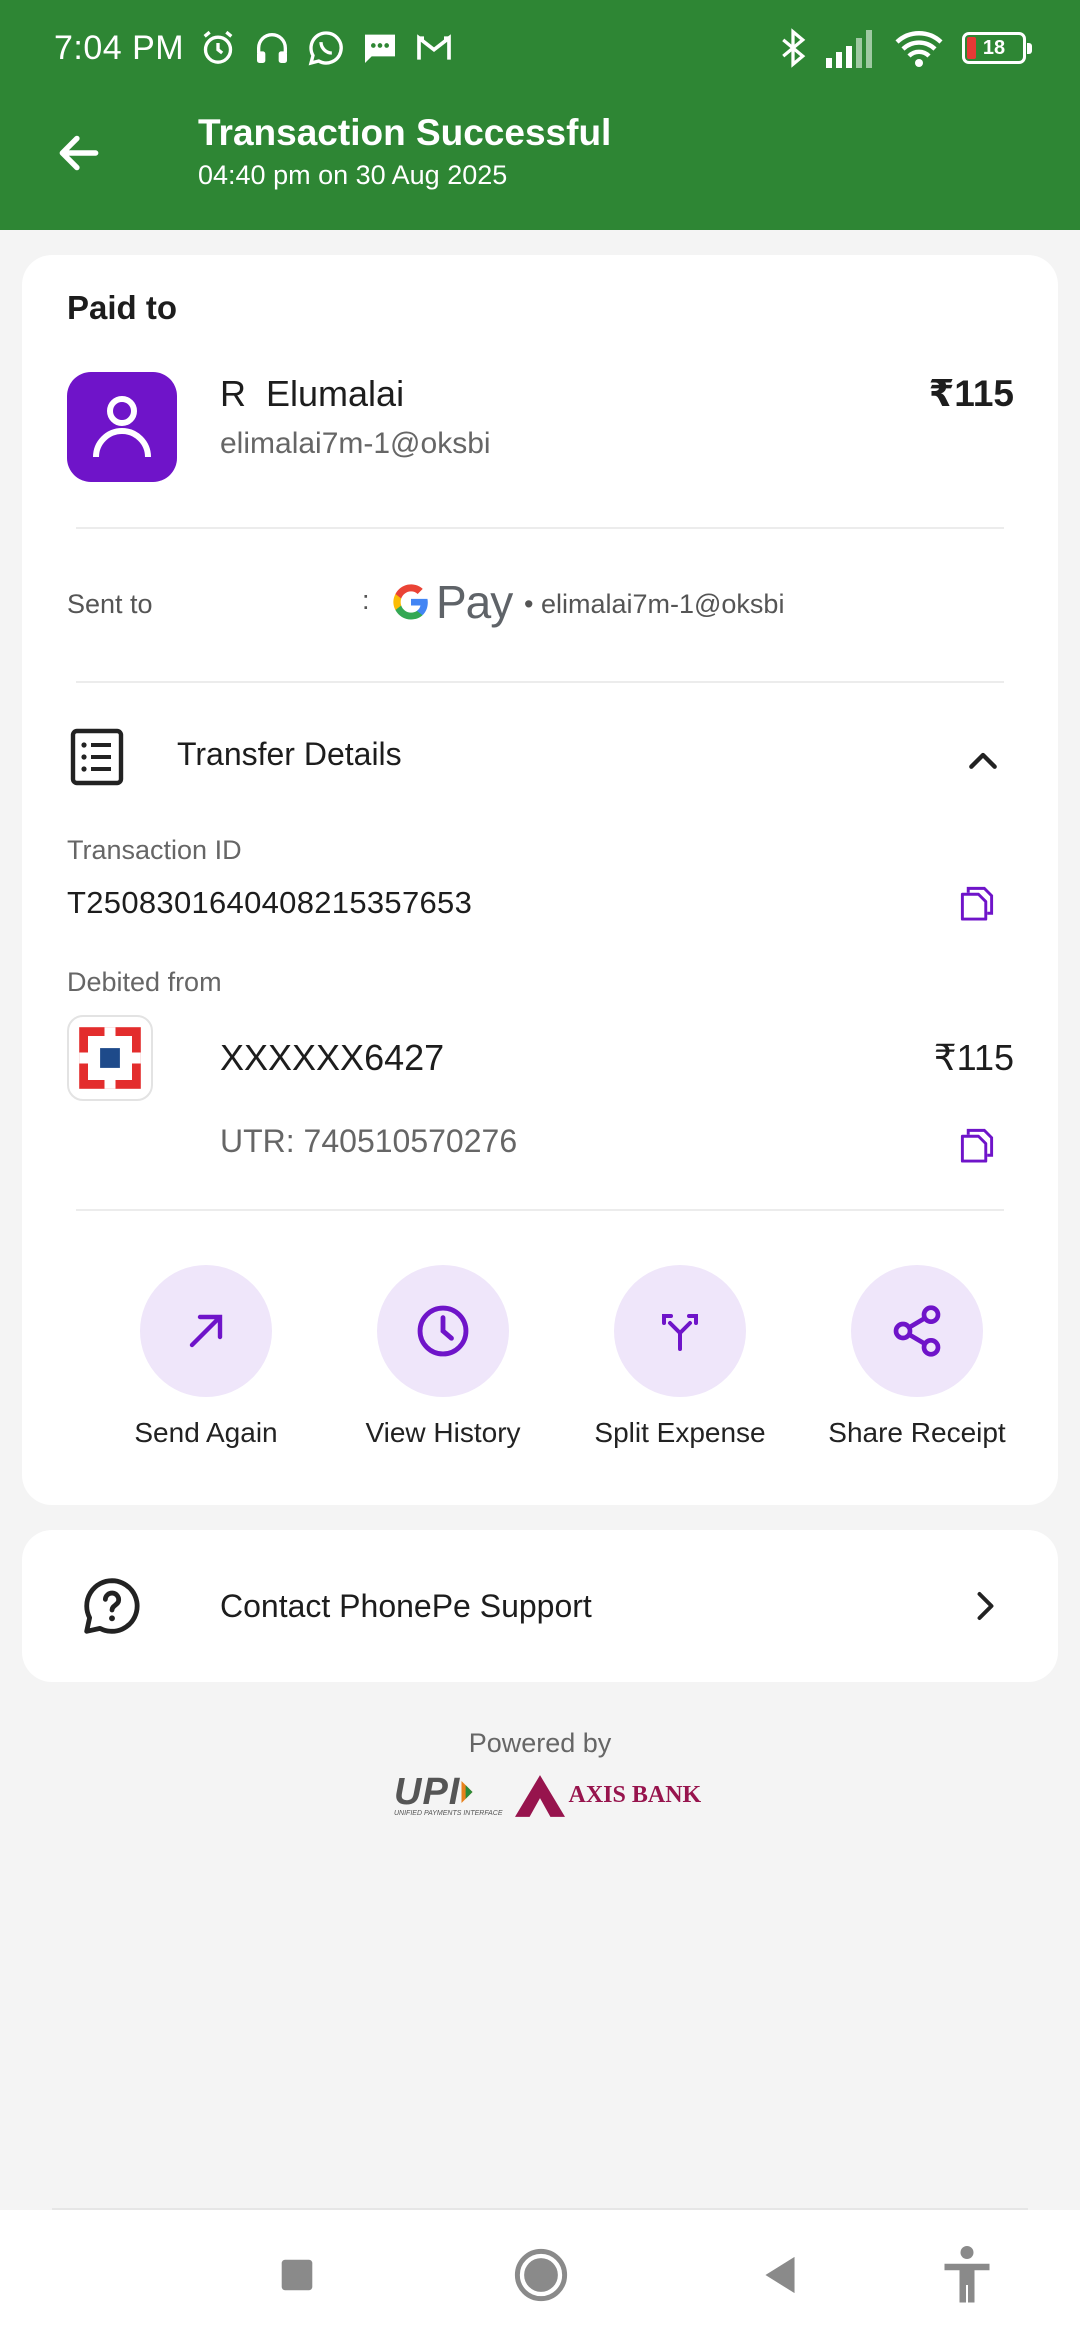 The height and width of the screenshot is (2340, 1080). I want to click on arrow-up-right-icon, so click(206, 1331).